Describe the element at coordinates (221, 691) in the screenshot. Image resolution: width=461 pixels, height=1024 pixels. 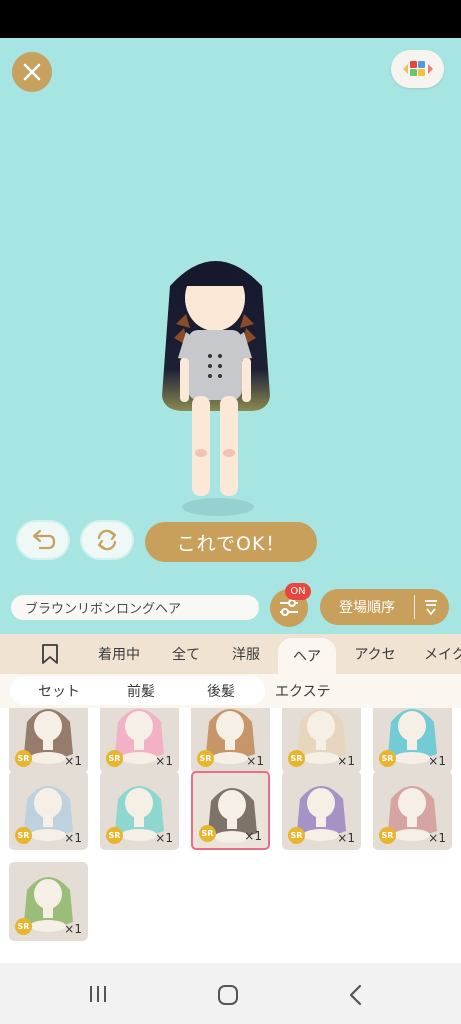
I see `subtab-back-hair: 後髪` at that location.